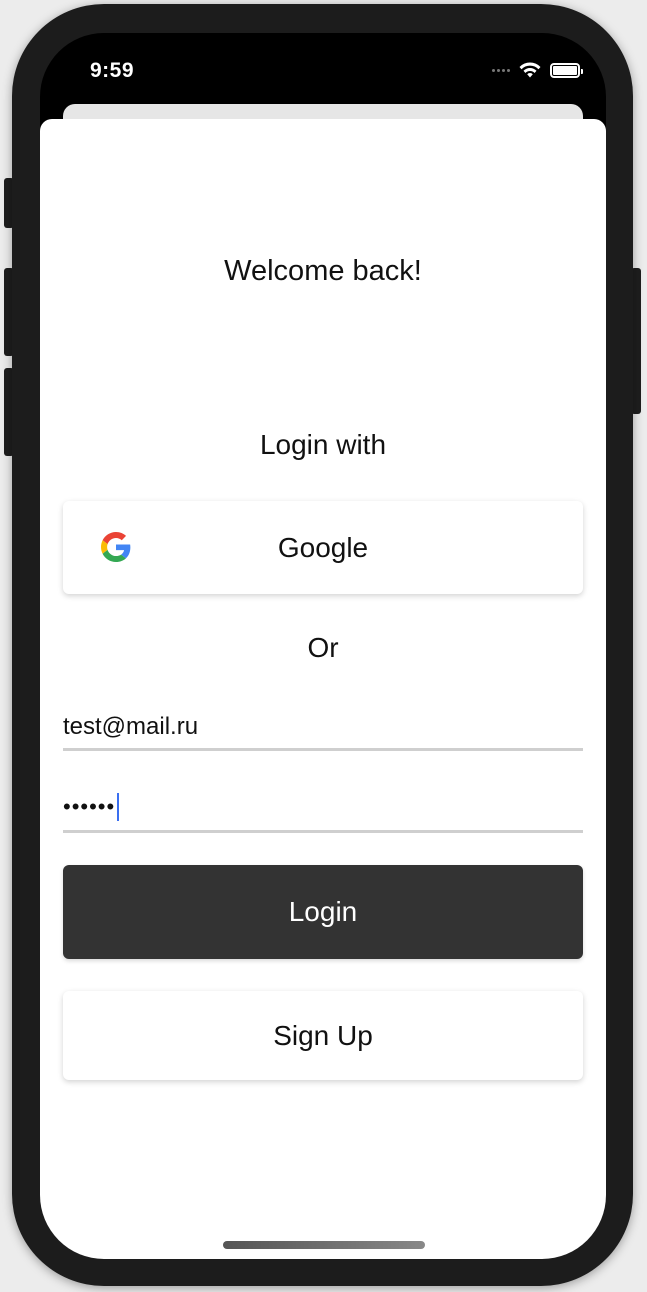  I want to click on password-value-wrap: ••••••, so click(91, 807).